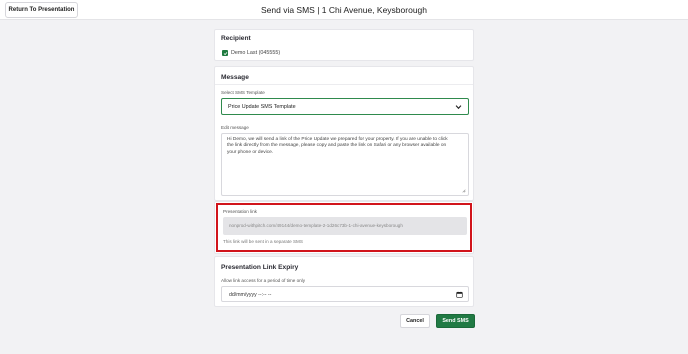 The image size is (688, 354). What do you see at coordinates (263, 241) in the screenshot?
I see `presentation-link-note: This link will be sent in a separate SMS` at bounding box center [263, 241].